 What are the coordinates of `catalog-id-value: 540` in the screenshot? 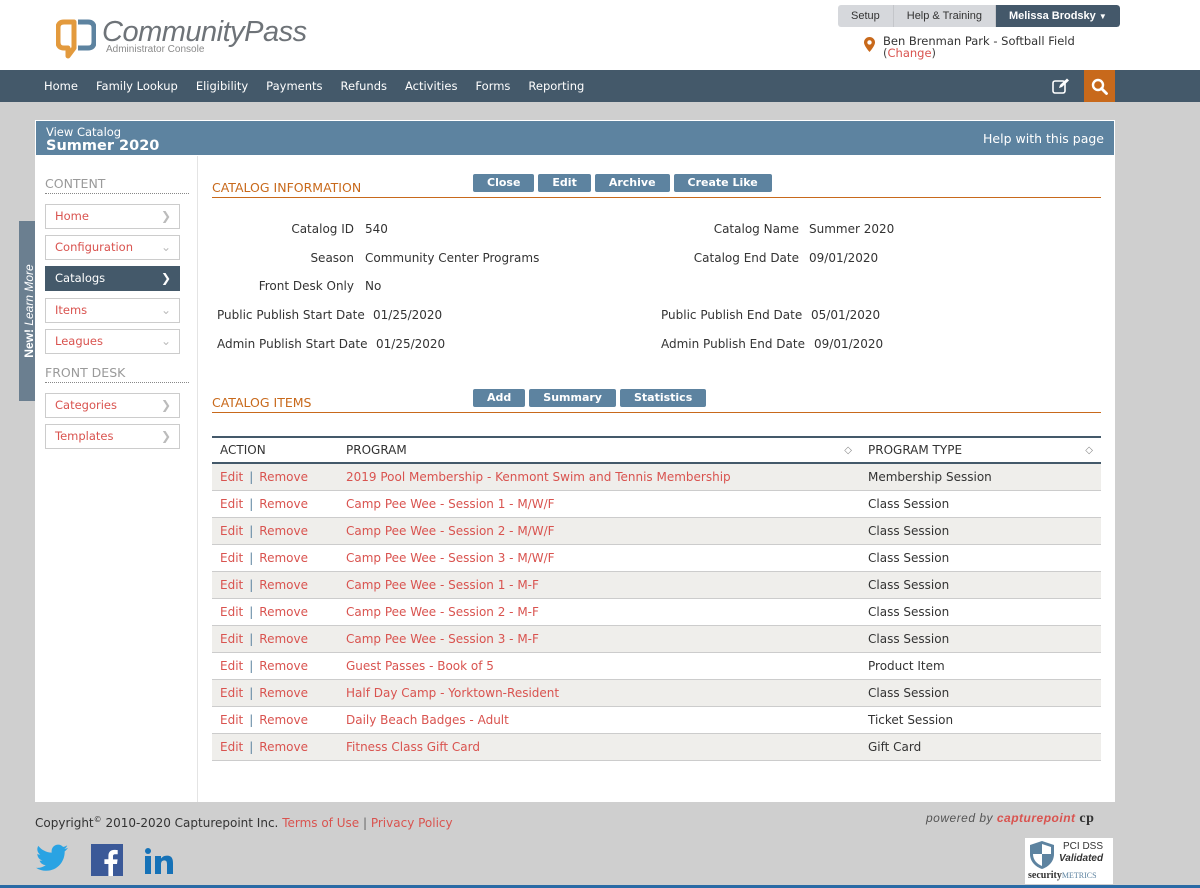 It's located at (376, 229).